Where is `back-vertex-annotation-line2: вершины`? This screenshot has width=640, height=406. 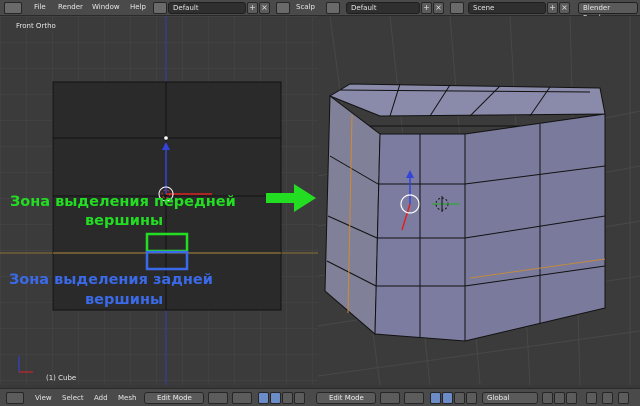 back-vertex-annotation-line2: вершины is located at coordinates (124, 300).